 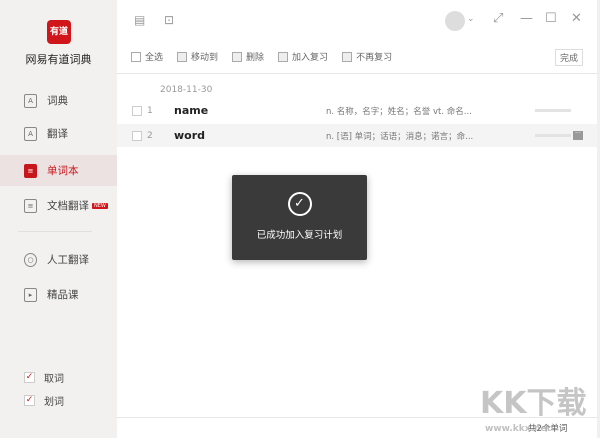 I want to click on action-bar: 全选 移动到 删除 加入复习 不再复习, so click(x=261, y=56).